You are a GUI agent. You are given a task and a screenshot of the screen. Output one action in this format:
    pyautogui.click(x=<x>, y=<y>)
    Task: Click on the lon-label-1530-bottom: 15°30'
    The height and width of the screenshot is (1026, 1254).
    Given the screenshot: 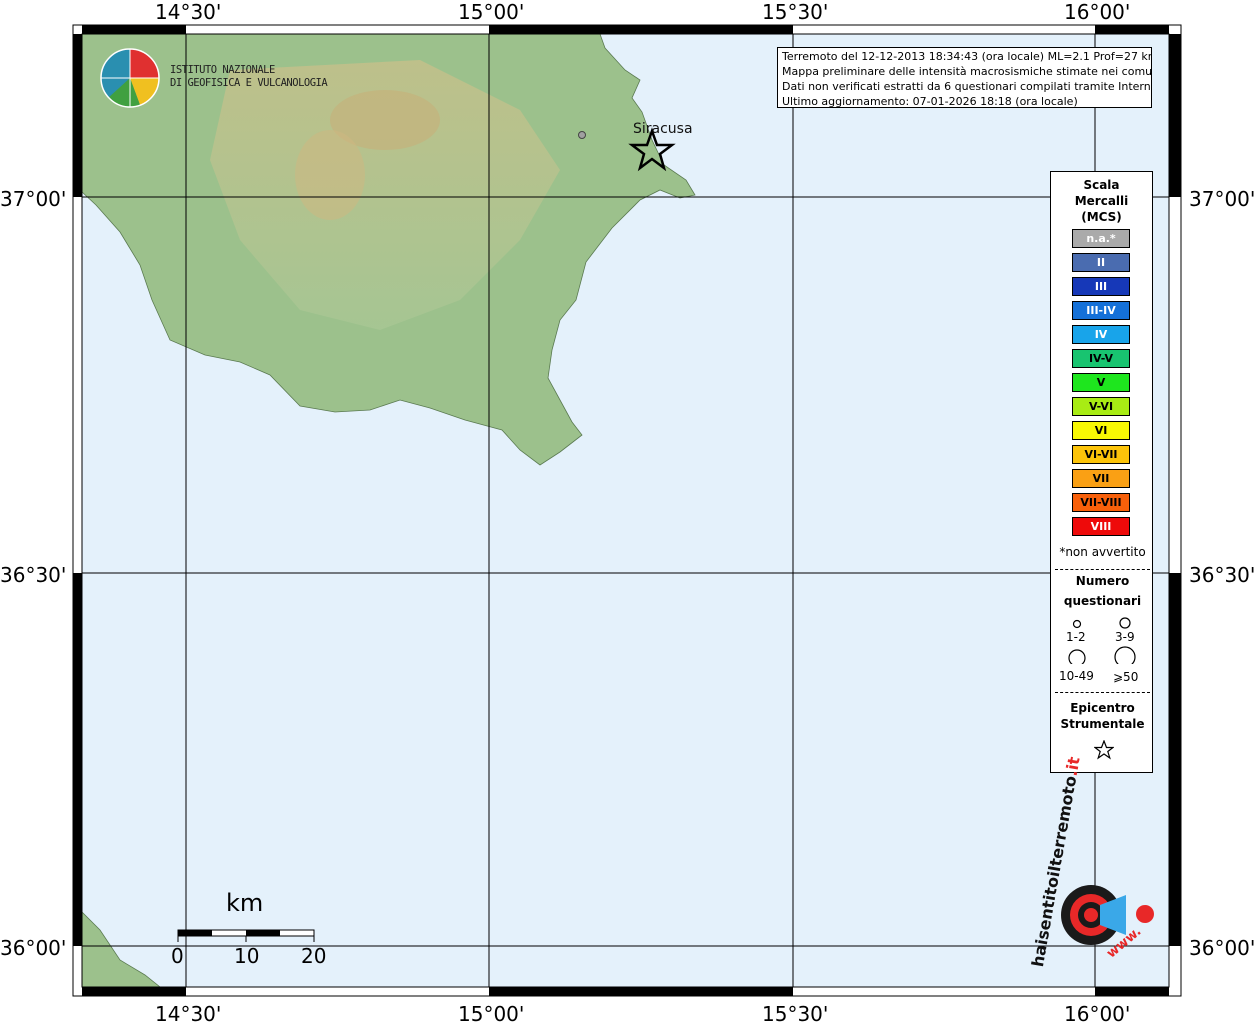 What is the action you would take?
    pyautogui.click(x=795, y=1014)
    